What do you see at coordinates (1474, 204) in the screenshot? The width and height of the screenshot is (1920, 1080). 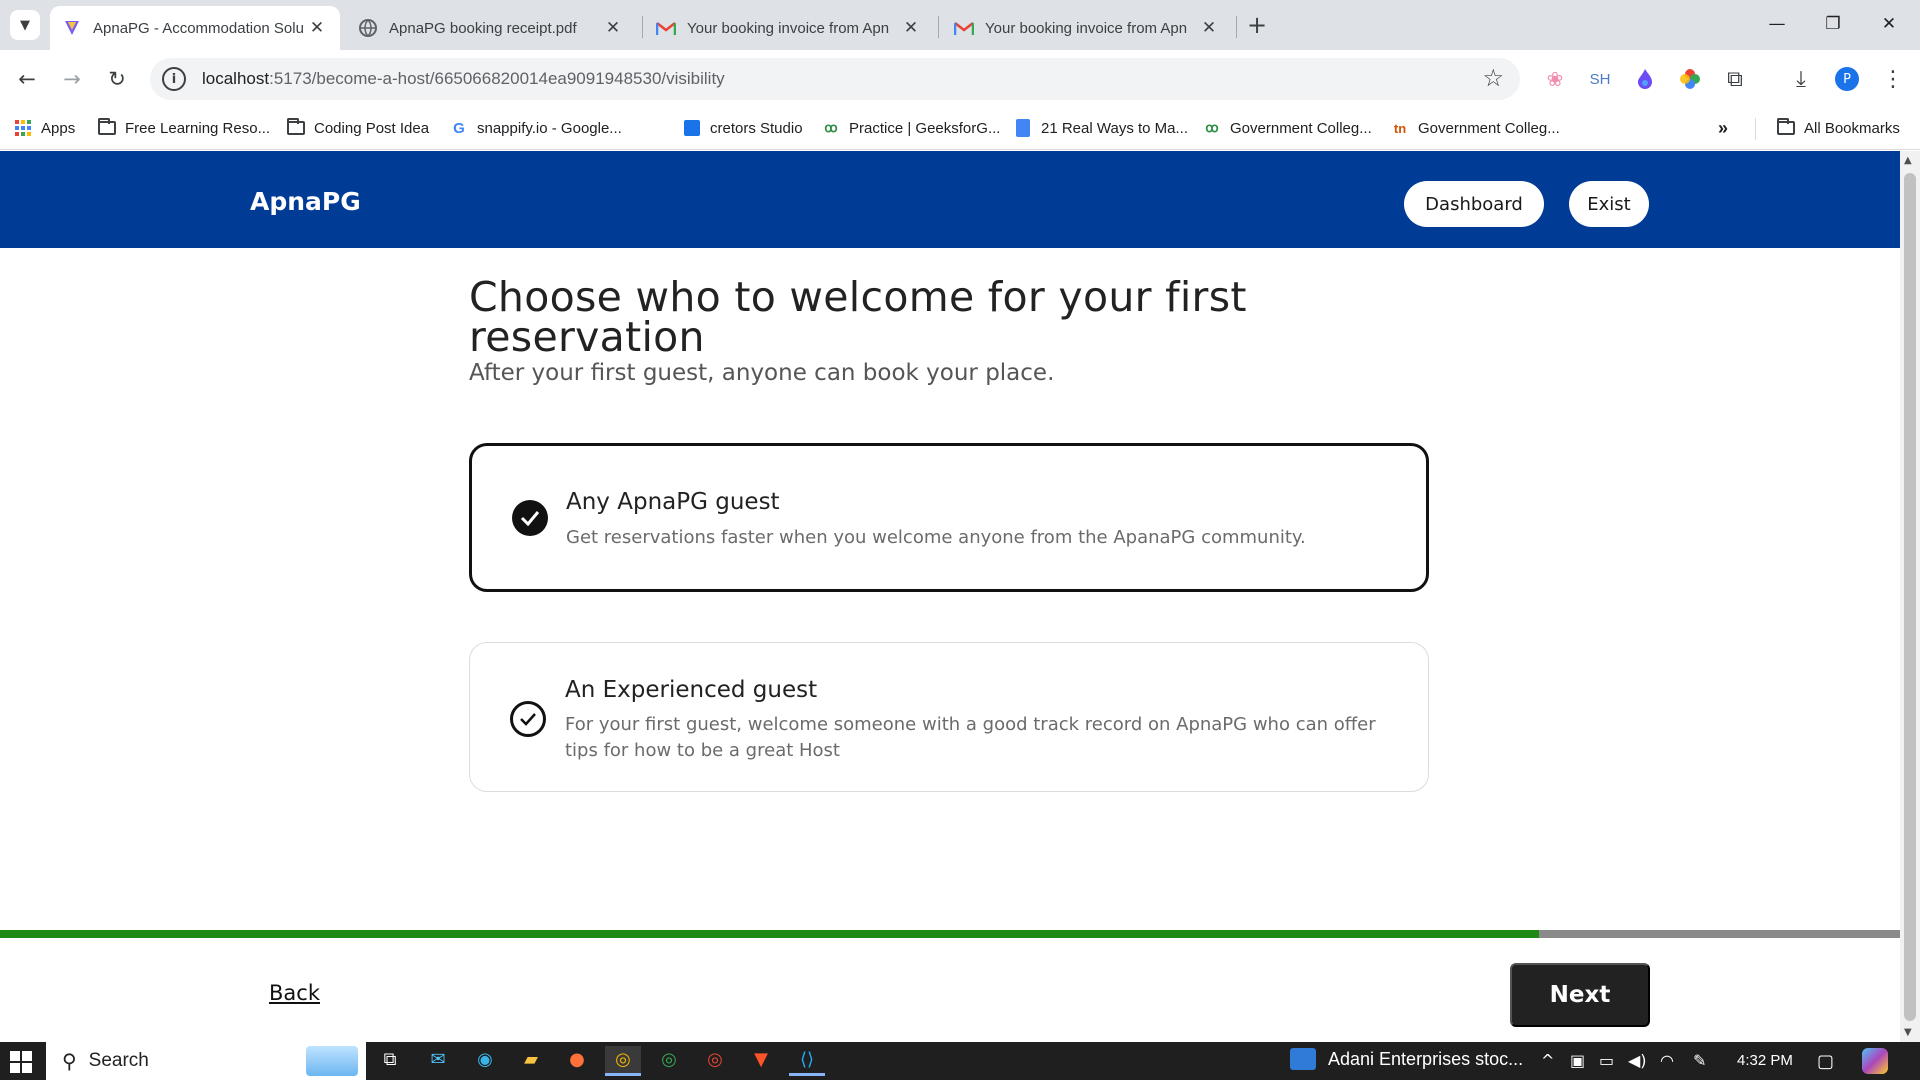 I see `dashboard-button: Dashboard` at bounding box center [1474, 204].